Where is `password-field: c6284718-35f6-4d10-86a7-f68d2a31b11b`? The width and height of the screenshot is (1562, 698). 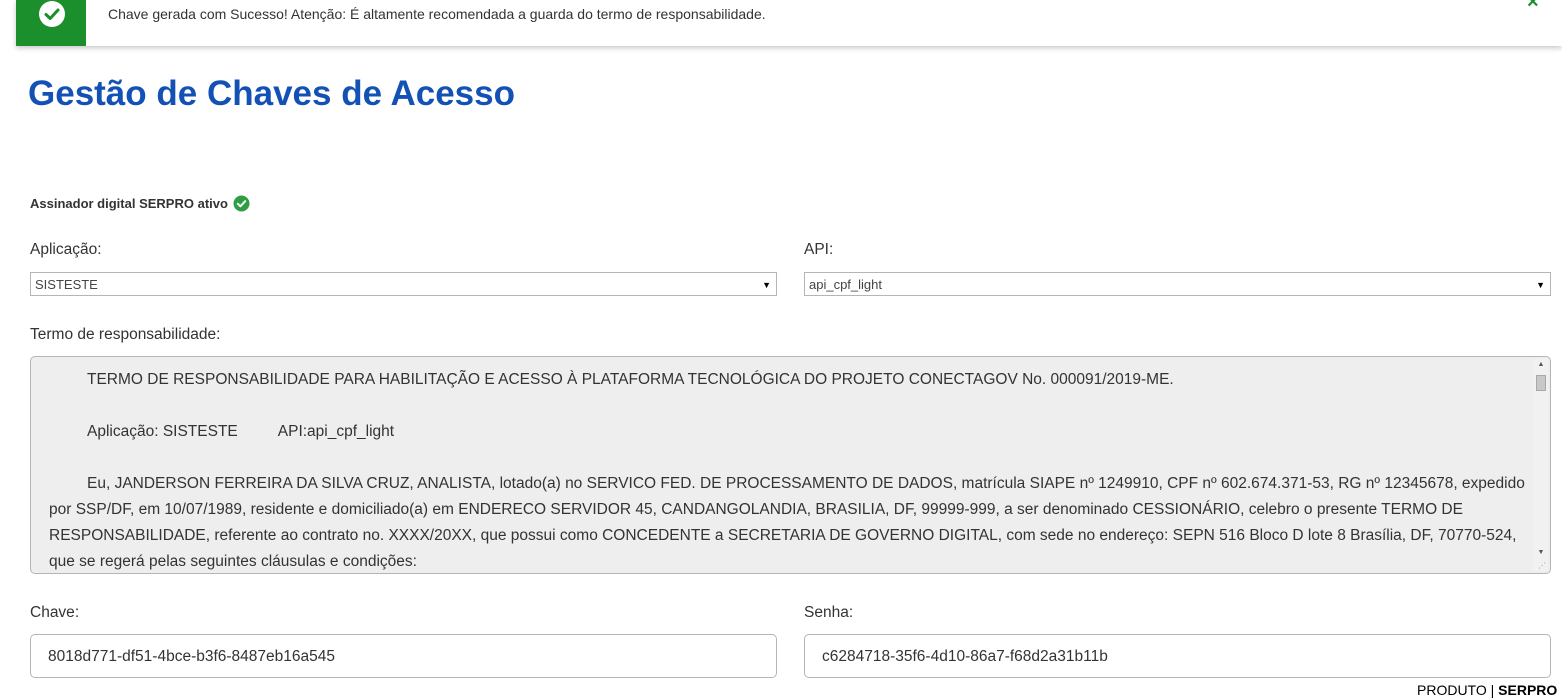 password-field: c6284718-35f6-4d10-86a7-f68d2a31b11b is located at coordinates (1177, 656).